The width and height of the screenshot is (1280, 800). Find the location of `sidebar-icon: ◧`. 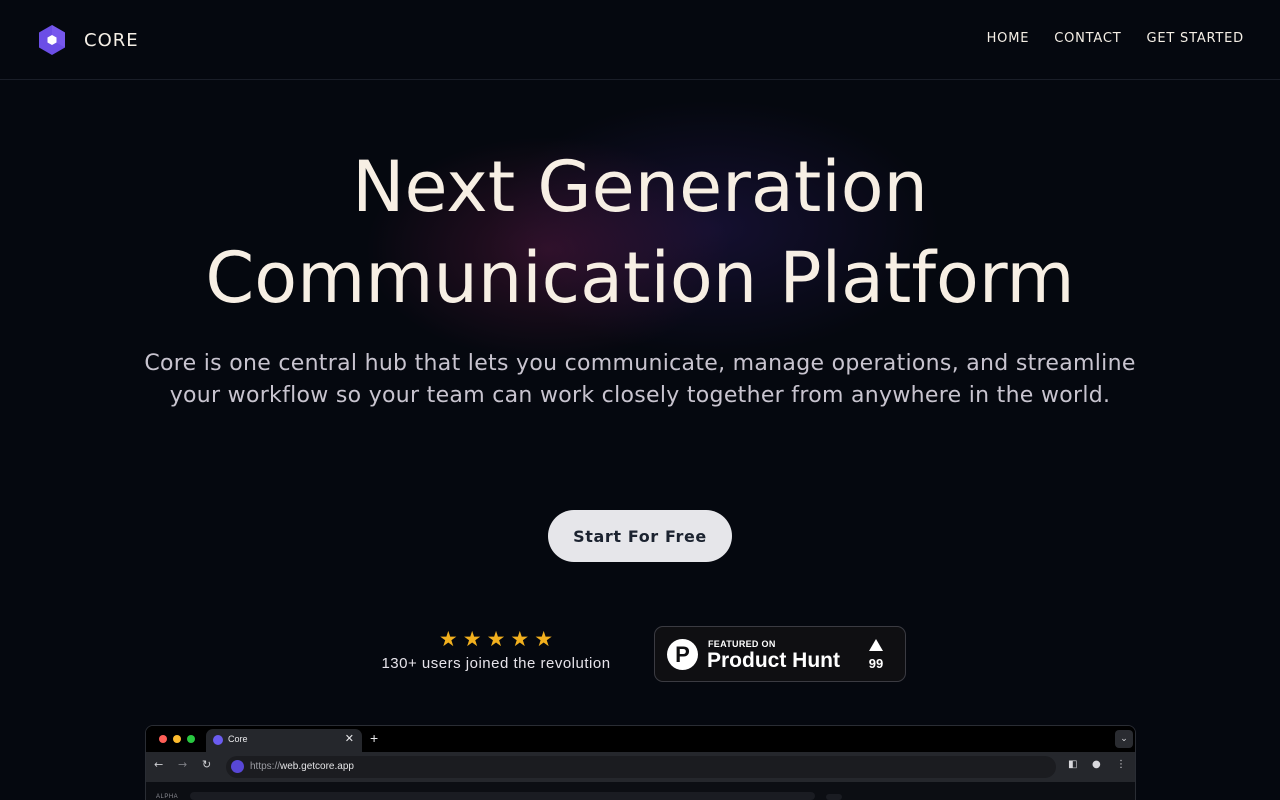

sidebar-icon: ◧ is located at coordinates (1072, 764).